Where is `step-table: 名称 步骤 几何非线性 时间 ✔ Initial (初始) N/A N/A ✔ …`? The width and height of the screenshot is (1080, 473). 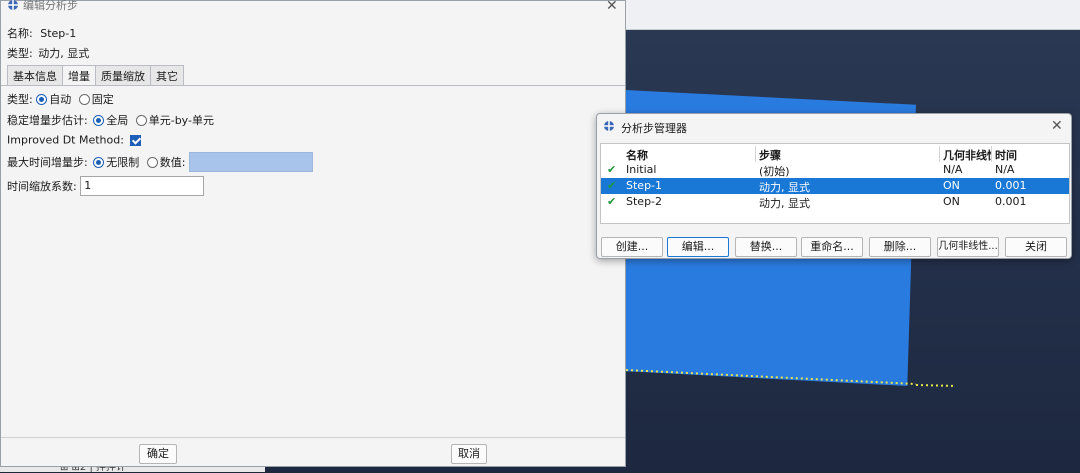 step-table: 名称 步骤 几何非线性 时间 ✔ Initial (初始) N/A N/A ✔ … is located at coordinates (835, 183).